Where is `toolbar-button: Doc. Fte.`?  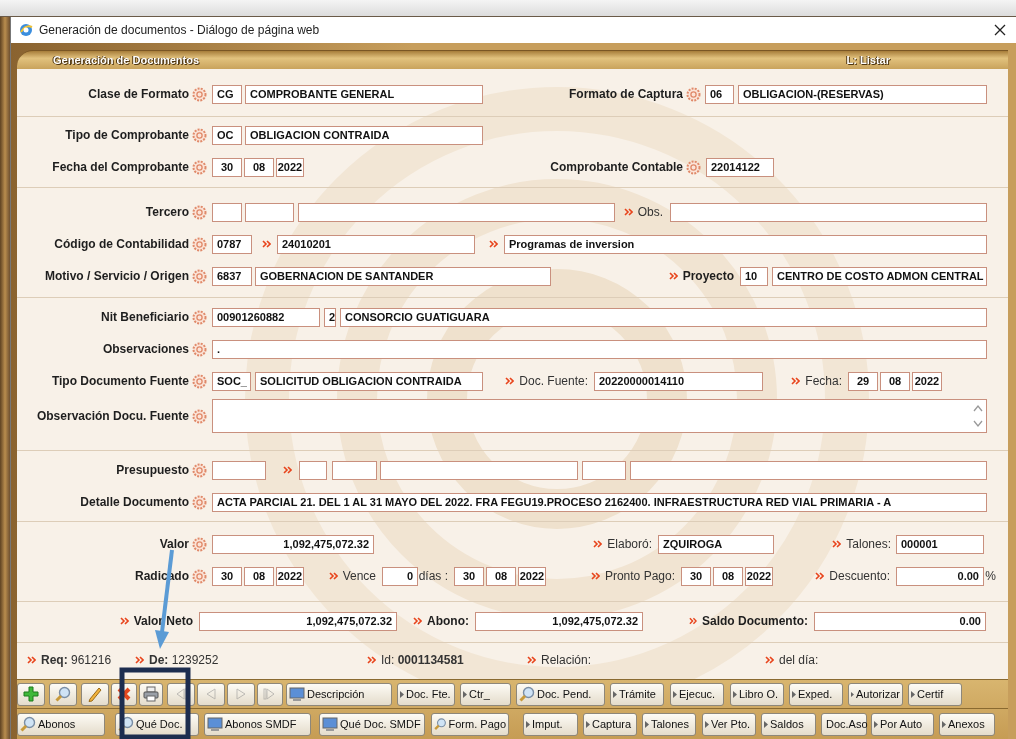
toolbar-button: Doc. Fte. is located at coordinates (426, 694).